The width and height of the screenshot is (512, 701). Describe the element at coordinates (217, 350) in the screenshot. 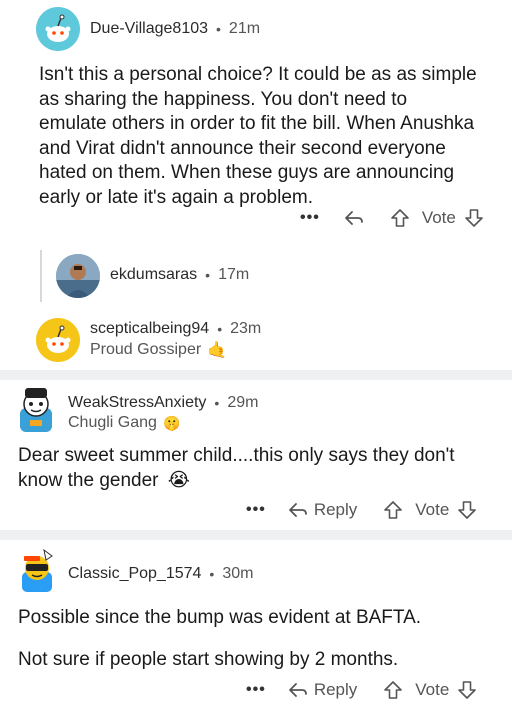

I see `flair-emoji: 🤙` at that location.